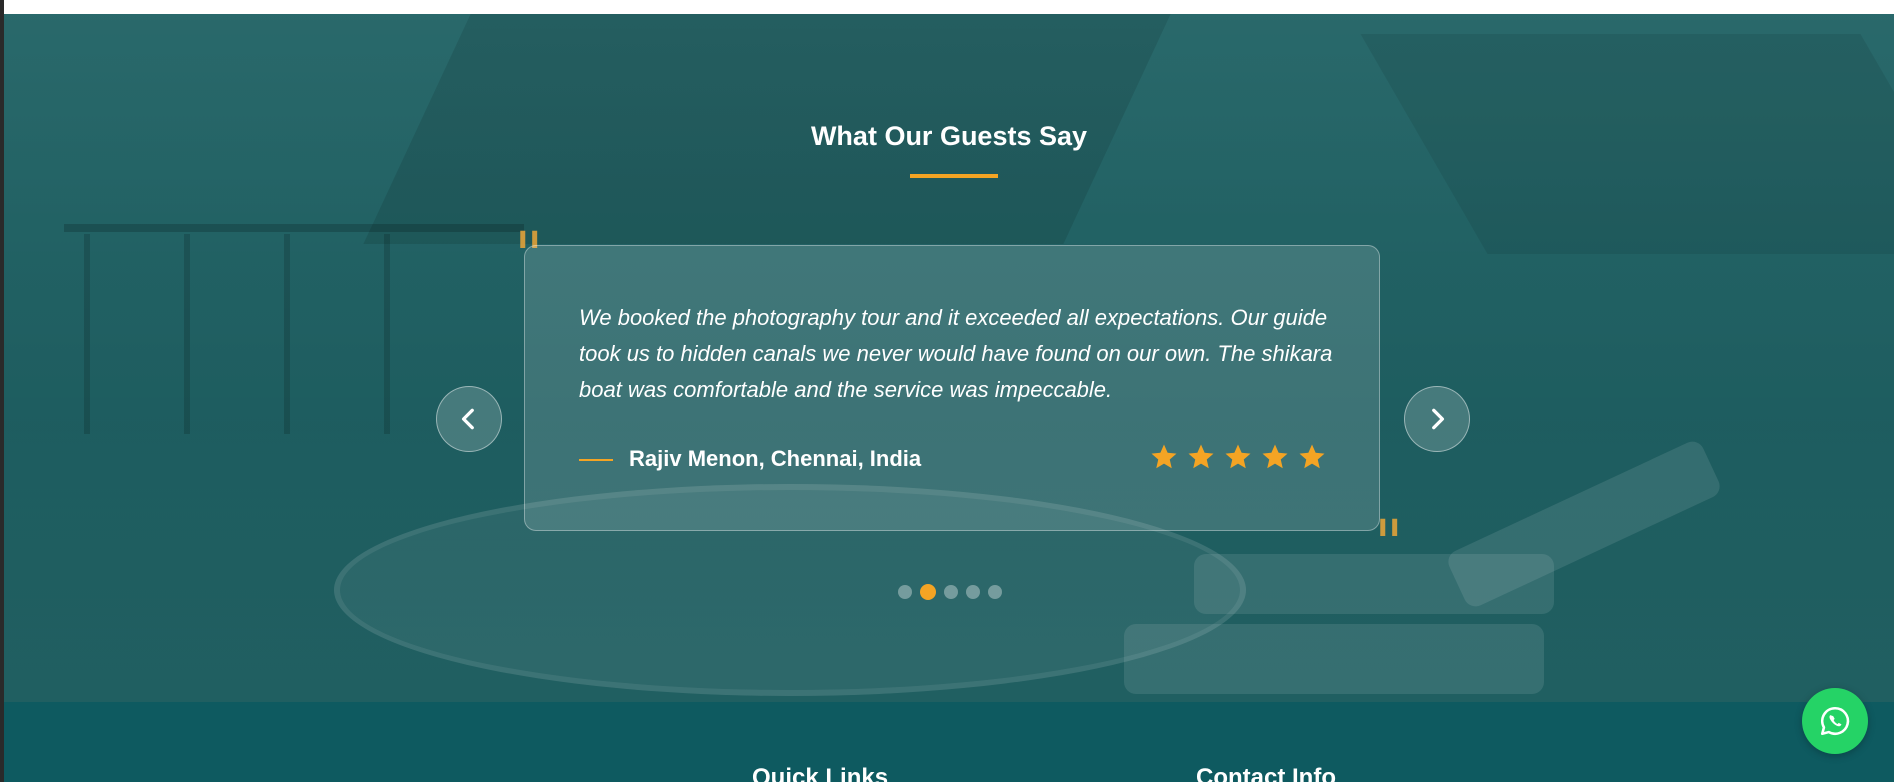 Image resolution: width=1894 pixels, height=782 pixels. What do you see at coordinates (294, 228) in the screenshot?
I see `background-deck` at bounding box center [294, 228].